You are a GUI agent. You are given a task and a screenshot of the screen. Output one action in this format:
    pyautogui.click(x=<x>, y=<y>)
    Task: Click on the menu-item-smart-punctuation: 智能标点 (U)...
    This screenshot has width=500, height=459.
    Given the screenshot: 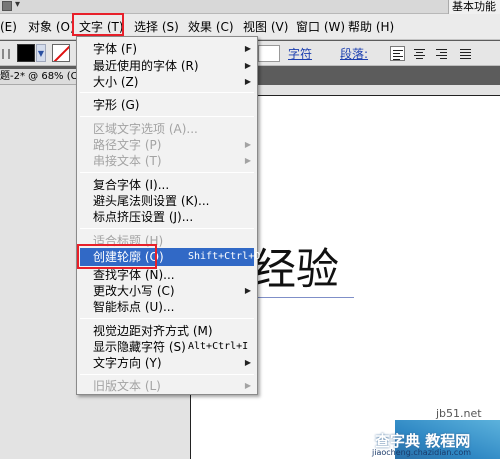 What is the action you would take?
    pyautogui.click(x=167, y=307)
    